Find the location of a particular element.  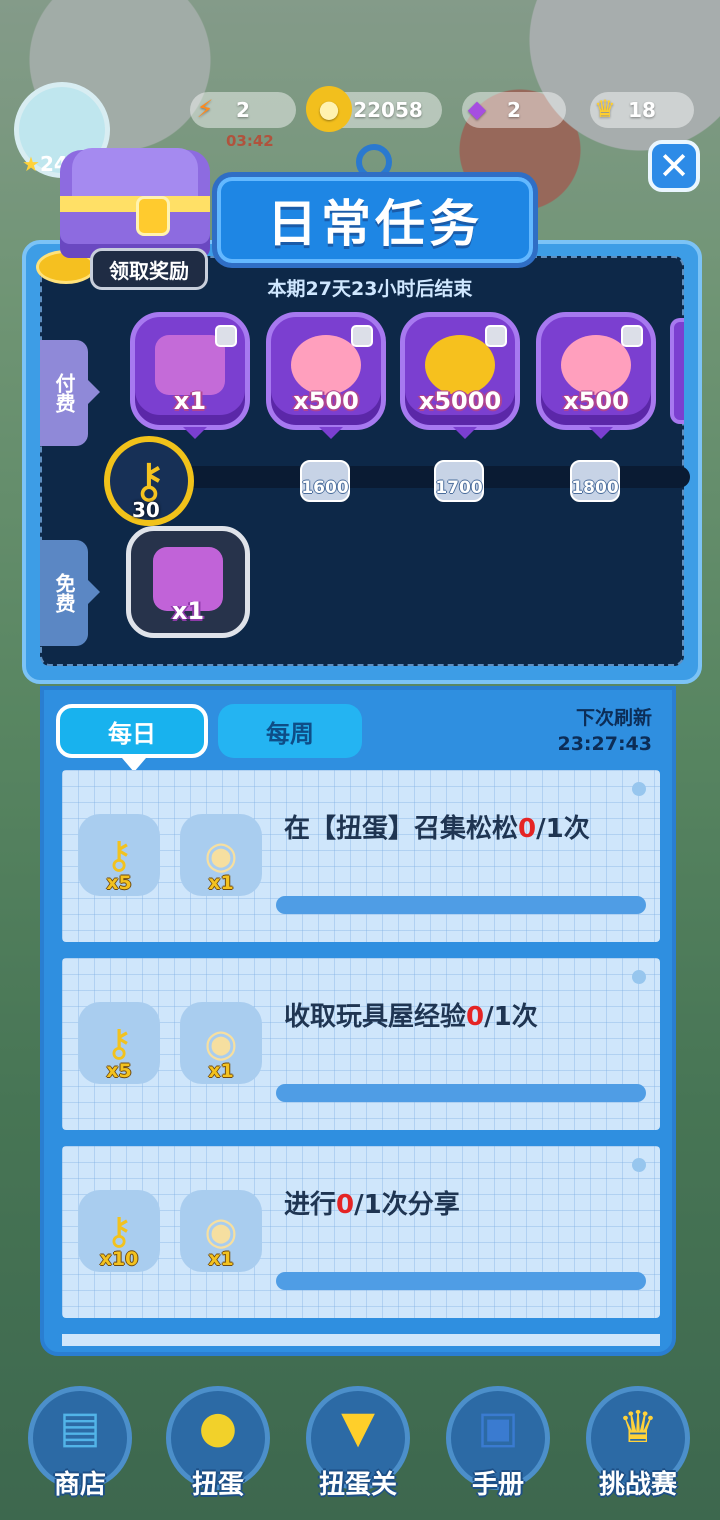

shop-icon: ▤ is located at coordinates (80, 1427).